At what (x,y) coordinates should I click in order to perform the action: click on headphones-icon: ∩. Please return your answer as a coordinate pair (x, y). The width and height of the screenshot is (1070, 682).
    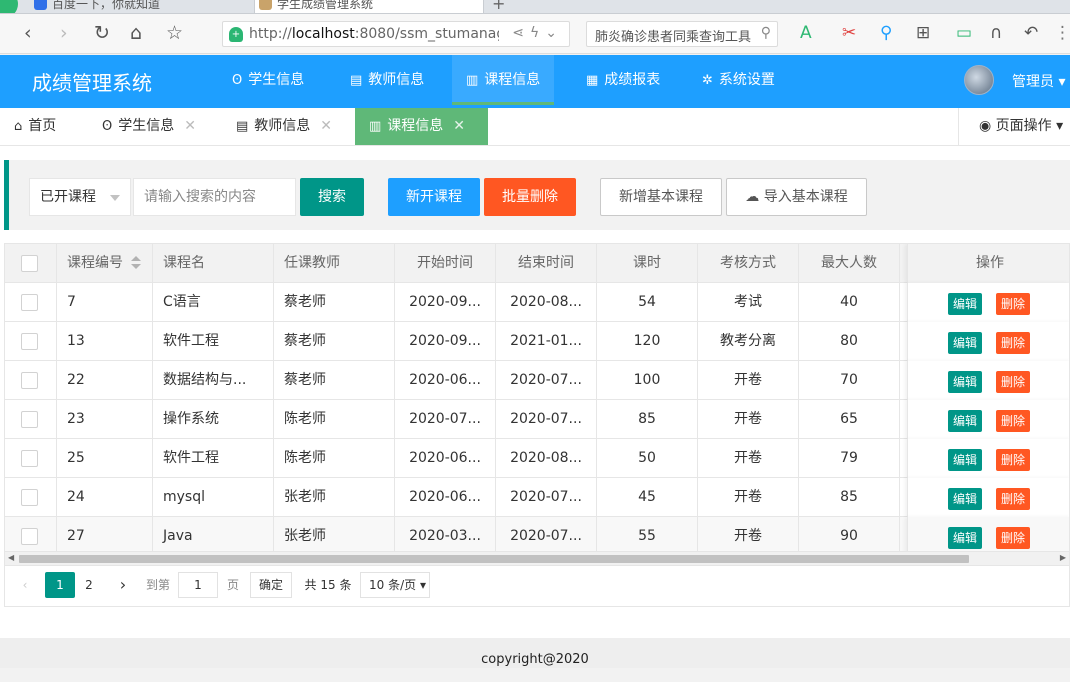
    Looking at the image, I should click on (996, 33).